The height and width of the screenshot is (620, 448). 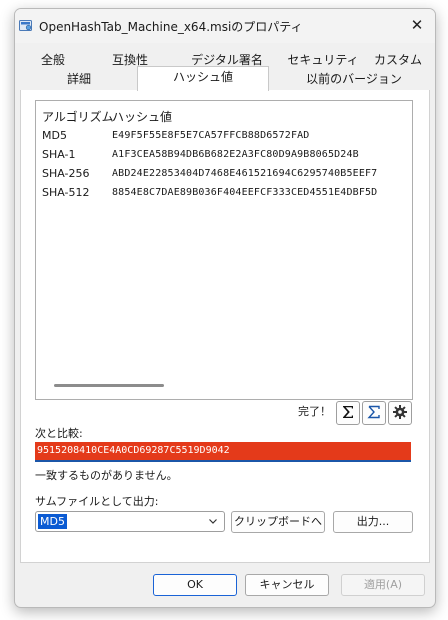 I want to click on sigma-icon, so click(x=348, y=412).